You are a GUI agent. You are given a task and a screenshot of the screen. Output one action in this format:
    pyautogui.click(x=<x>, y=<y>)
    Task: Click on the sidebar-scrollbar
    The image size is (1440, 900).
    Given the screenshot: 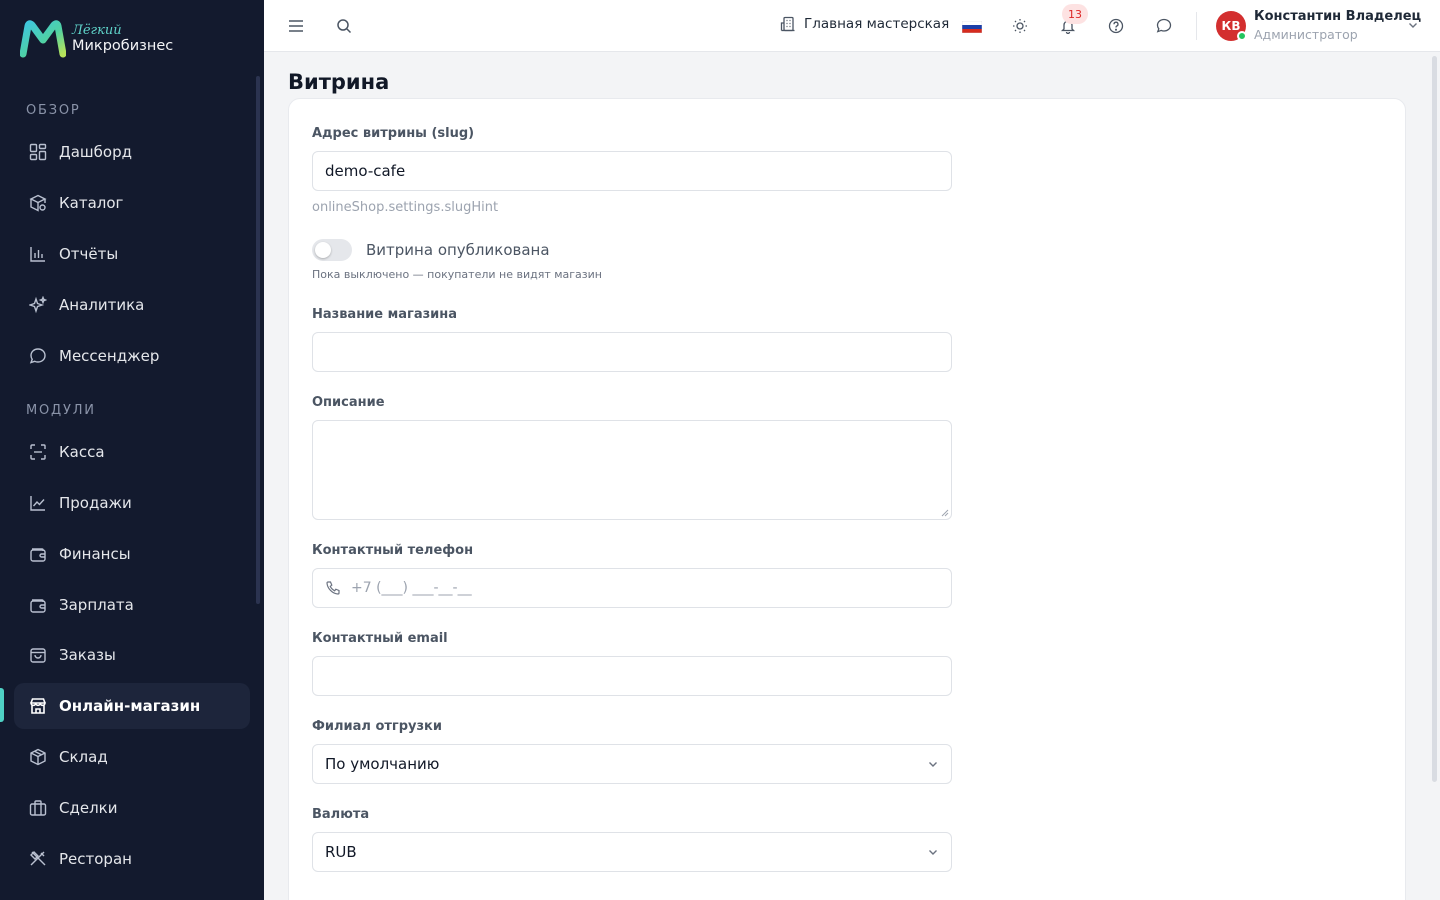 What is the action you would take?
    pyautogui.click(x=258, y=340)
    